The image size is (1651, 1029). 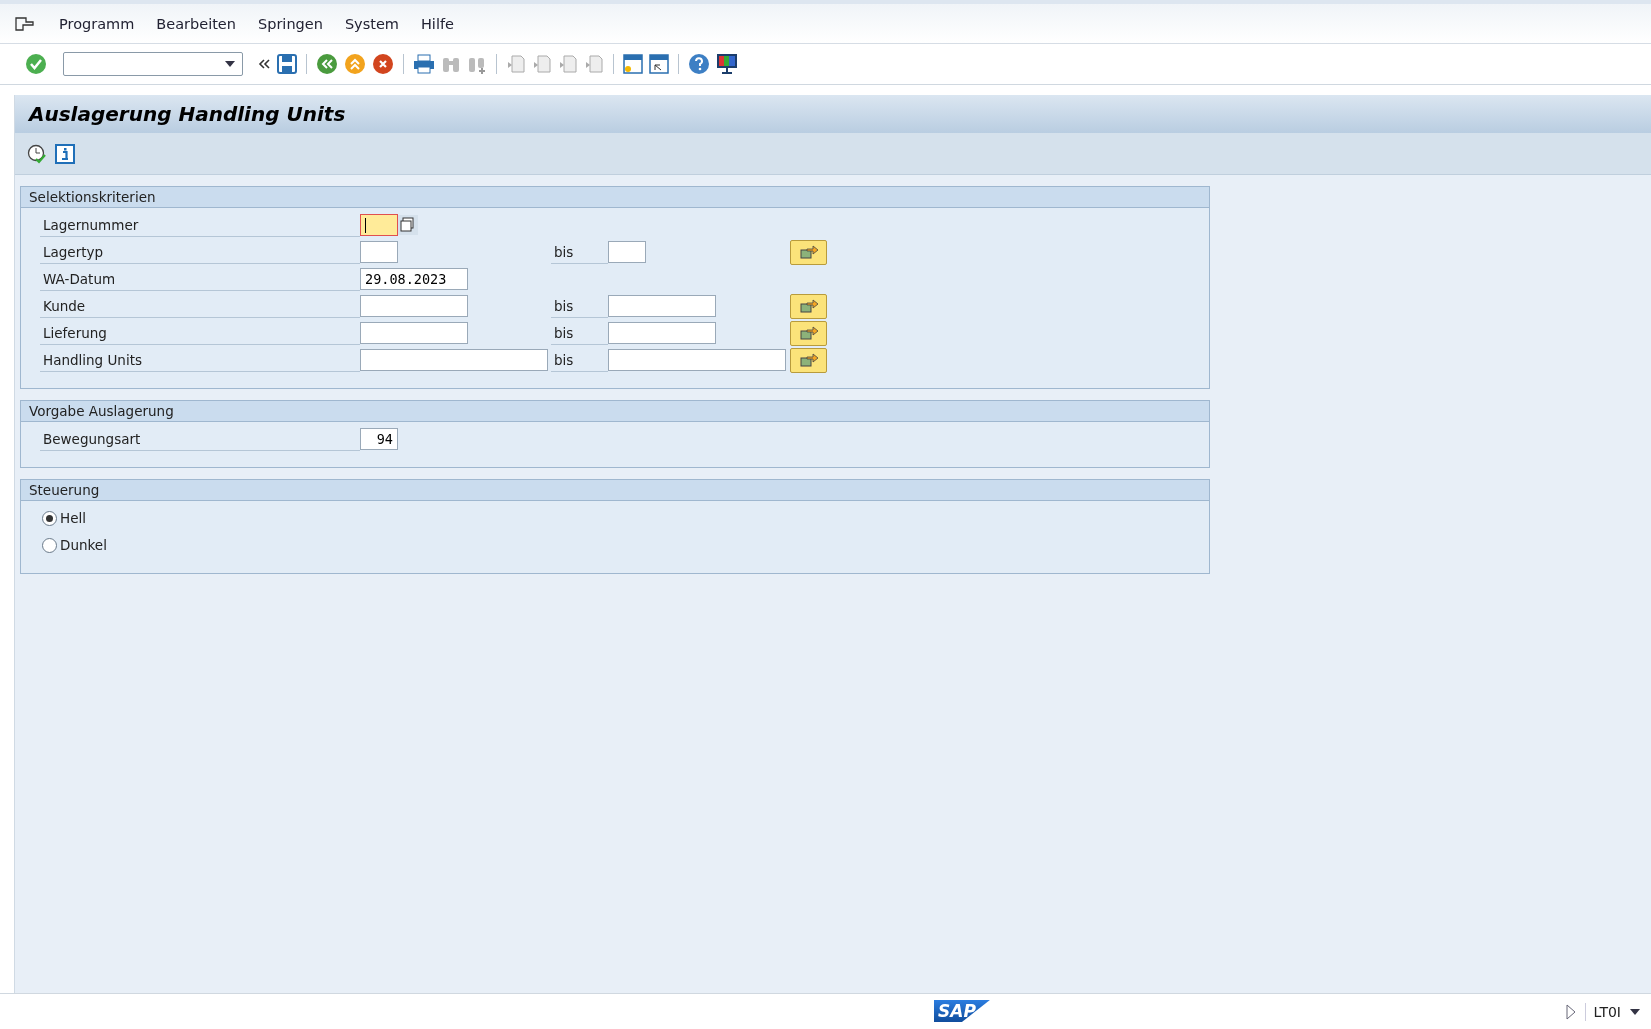 What do you see at coordinates (264, 64) in the screenshot?
I see `double-chevron-icon` at bounding box center [264, 64].